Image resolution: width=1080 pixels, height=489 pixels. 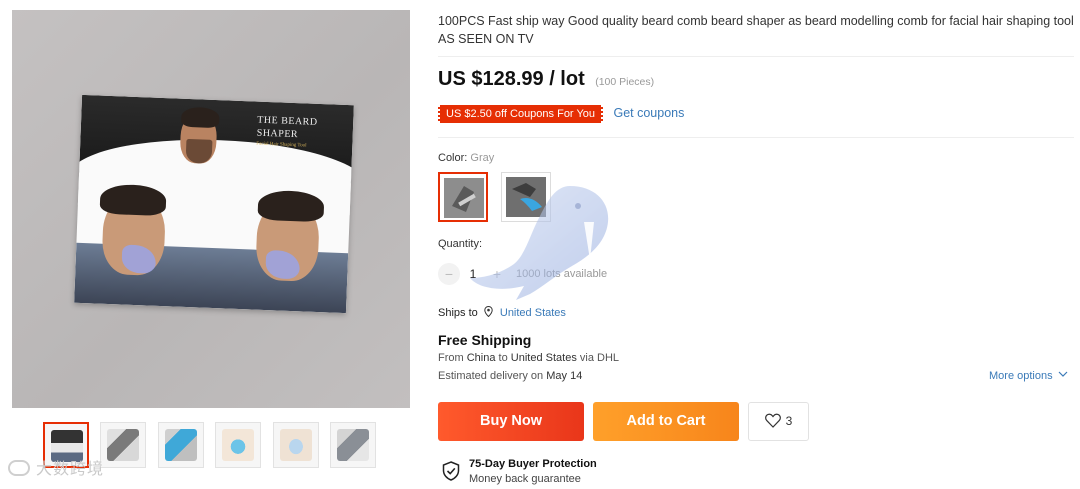 I want to click on quantity-stepper: −1 +1000 lots available, so click(x=522, y=274).